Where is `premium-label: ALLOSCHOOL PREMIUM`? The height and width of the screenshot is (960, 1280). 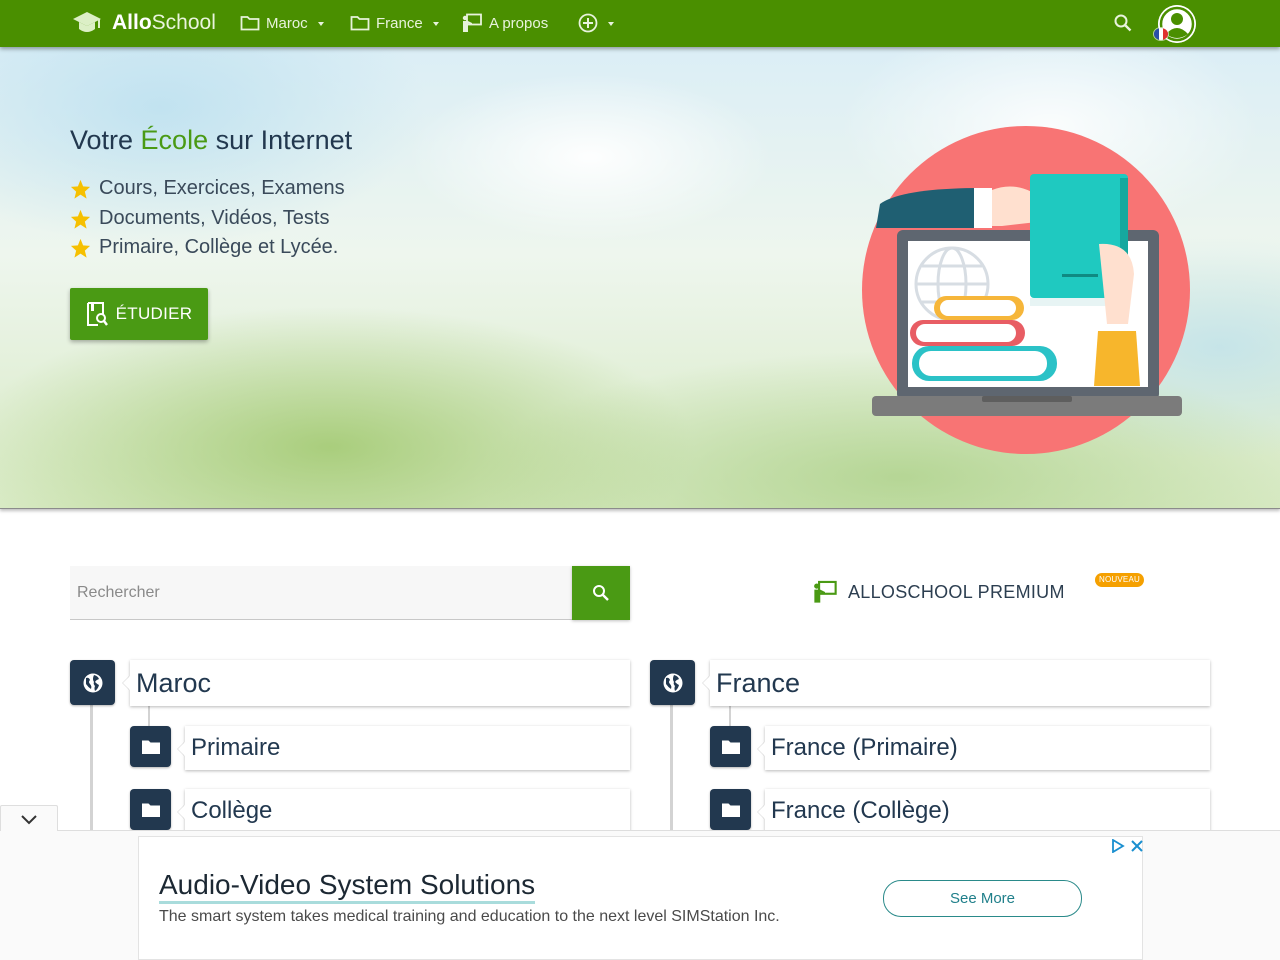 premium-label: ALLOSCHOOL PREMIUM is located at coordinates (956, 591).